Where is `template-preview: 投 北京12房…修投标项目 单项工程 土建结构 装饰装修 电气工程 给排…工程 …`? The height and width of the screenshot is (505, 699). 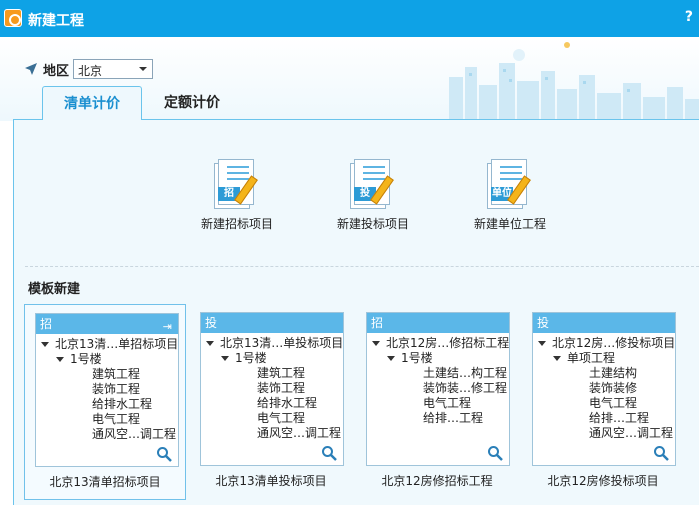 template-preview: 投 北京12房…修投标项目 单项工程 土建结构 装饰装修 电气工程 给排…工程 … is located at coordinates (604, 389).